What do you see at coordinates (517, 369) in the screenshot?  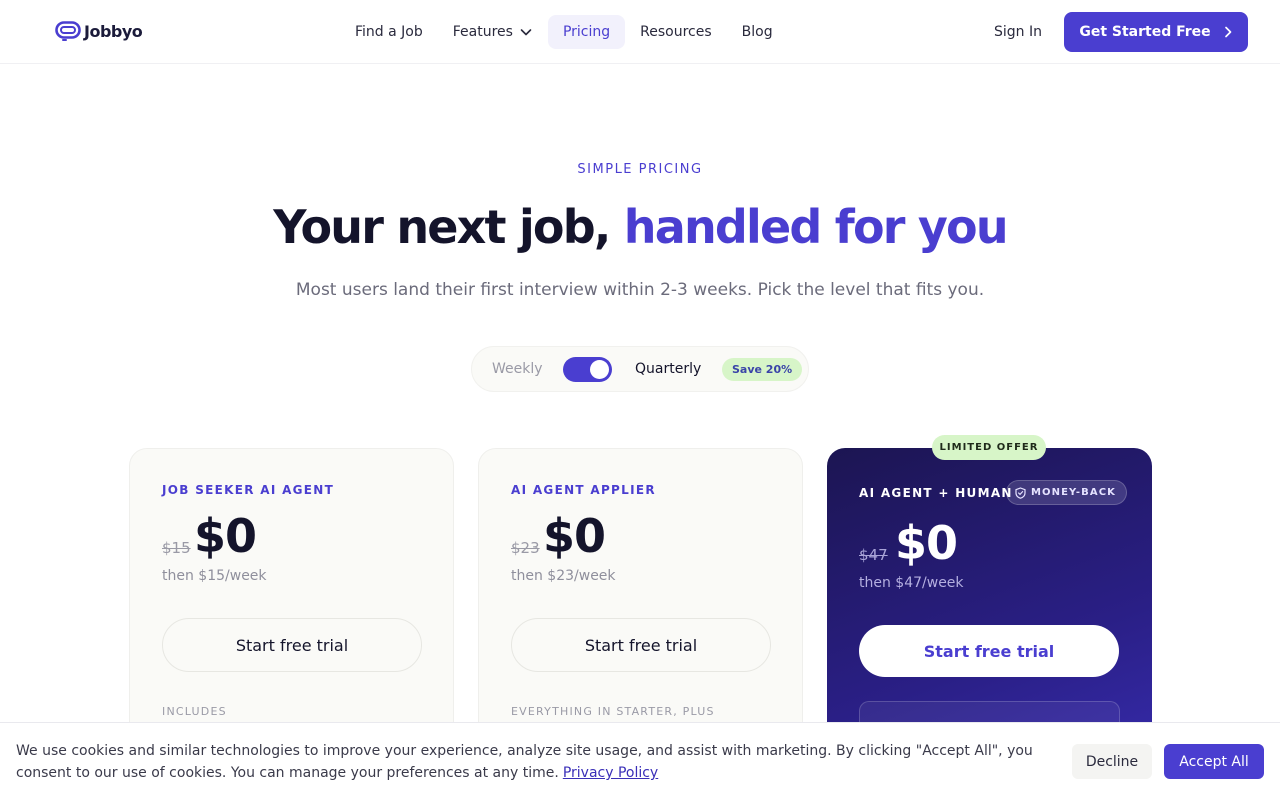 I see `billing-weekly-label: Weekly` at bounding box center [517, 369].